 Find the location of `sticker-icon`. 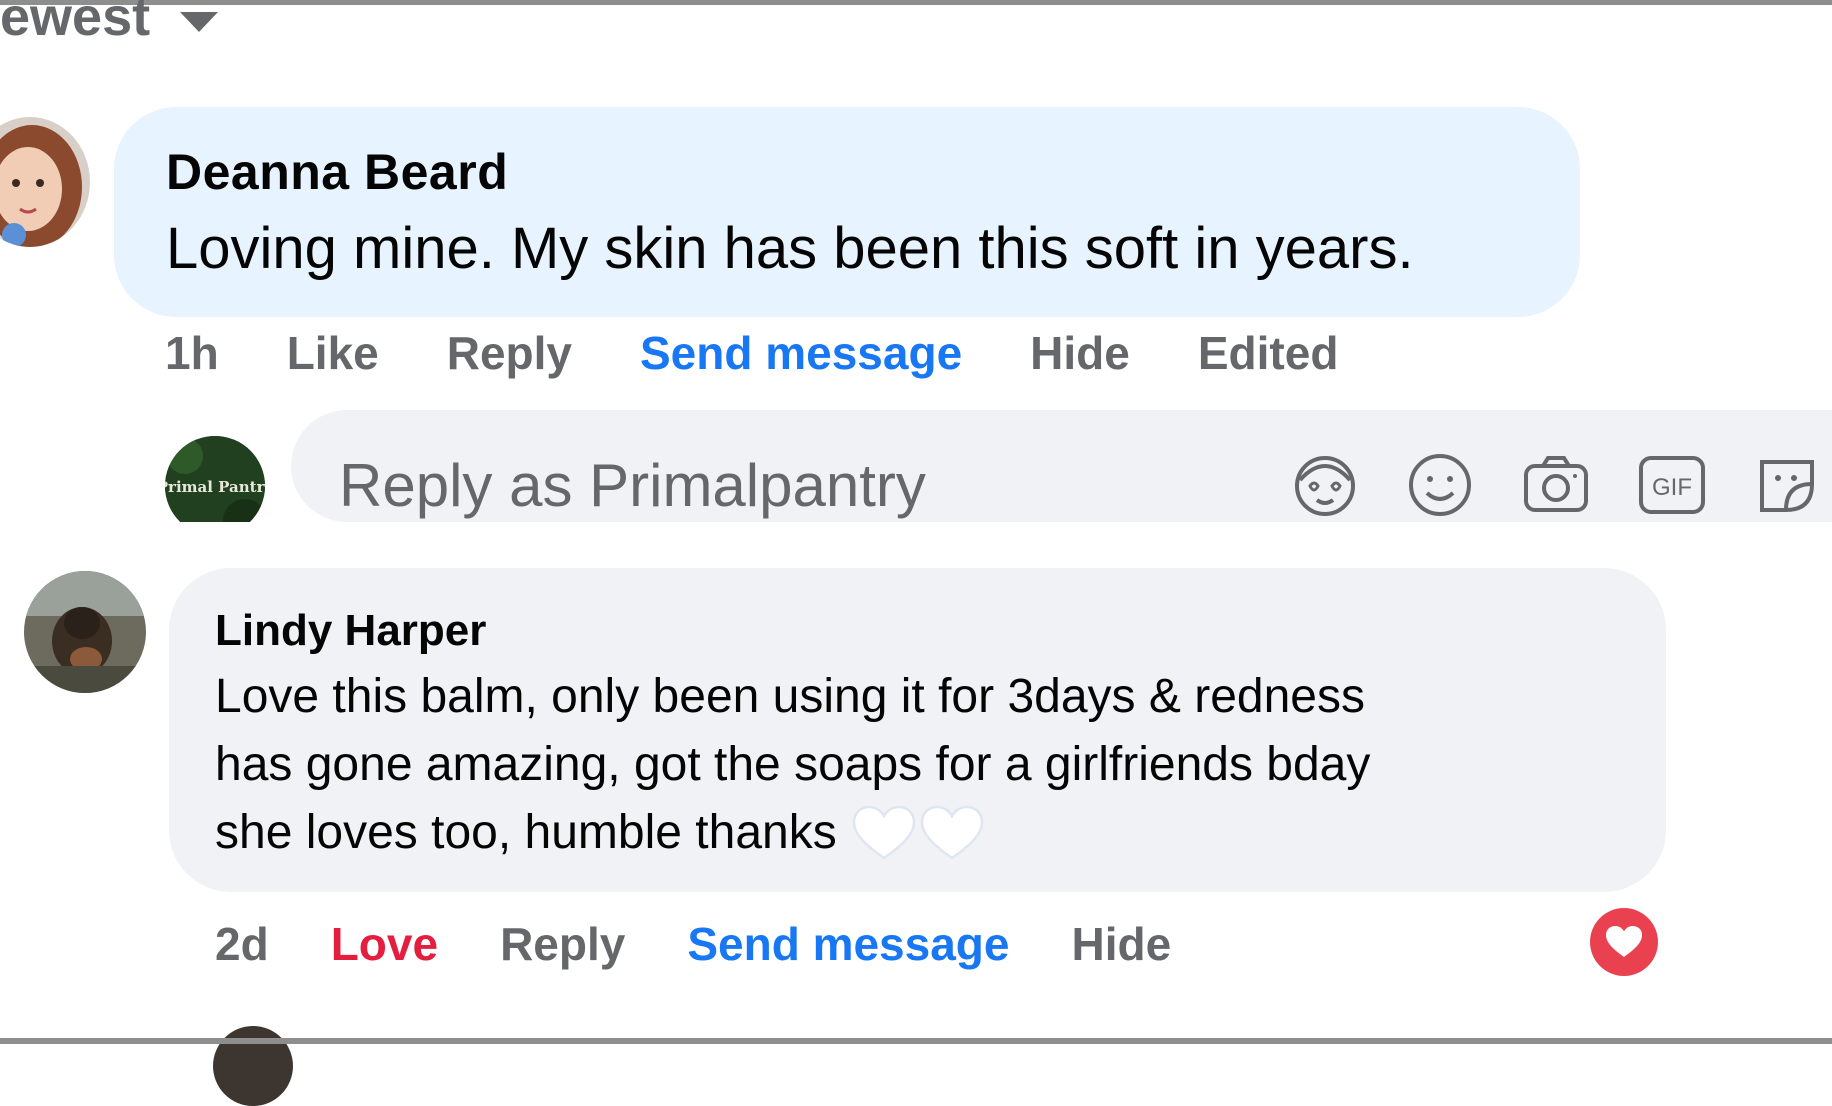

sticker-icon is located at coordinates (1787, 485).